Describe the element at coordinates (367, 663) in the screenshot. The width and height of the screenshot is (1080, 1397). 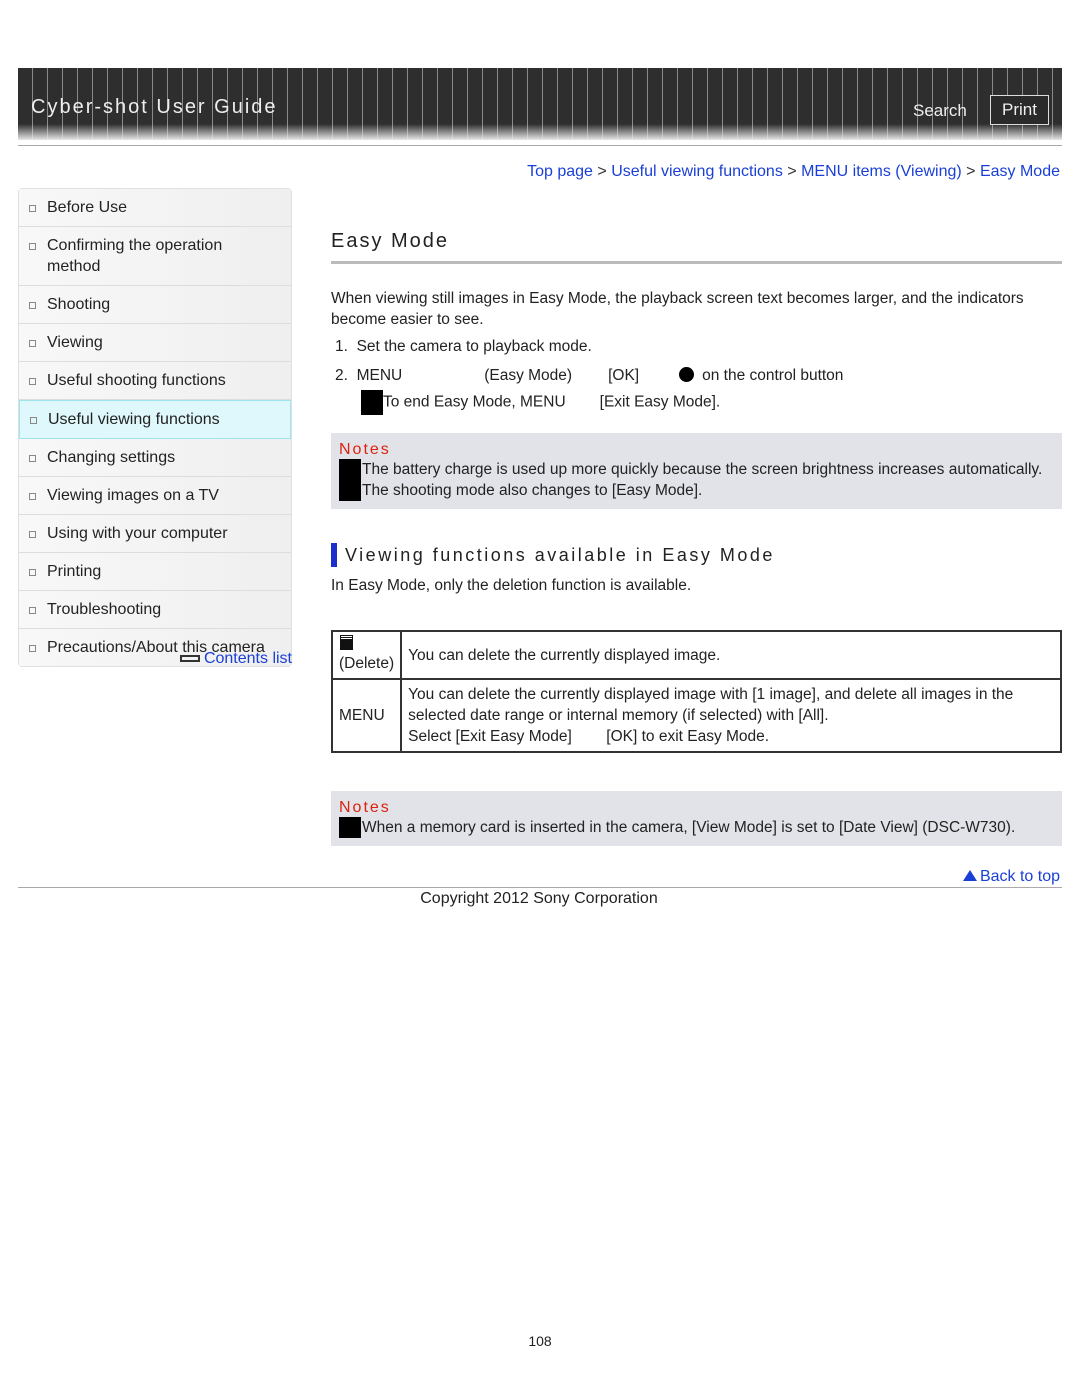
I see `delete-label: (Delete)` at that location.